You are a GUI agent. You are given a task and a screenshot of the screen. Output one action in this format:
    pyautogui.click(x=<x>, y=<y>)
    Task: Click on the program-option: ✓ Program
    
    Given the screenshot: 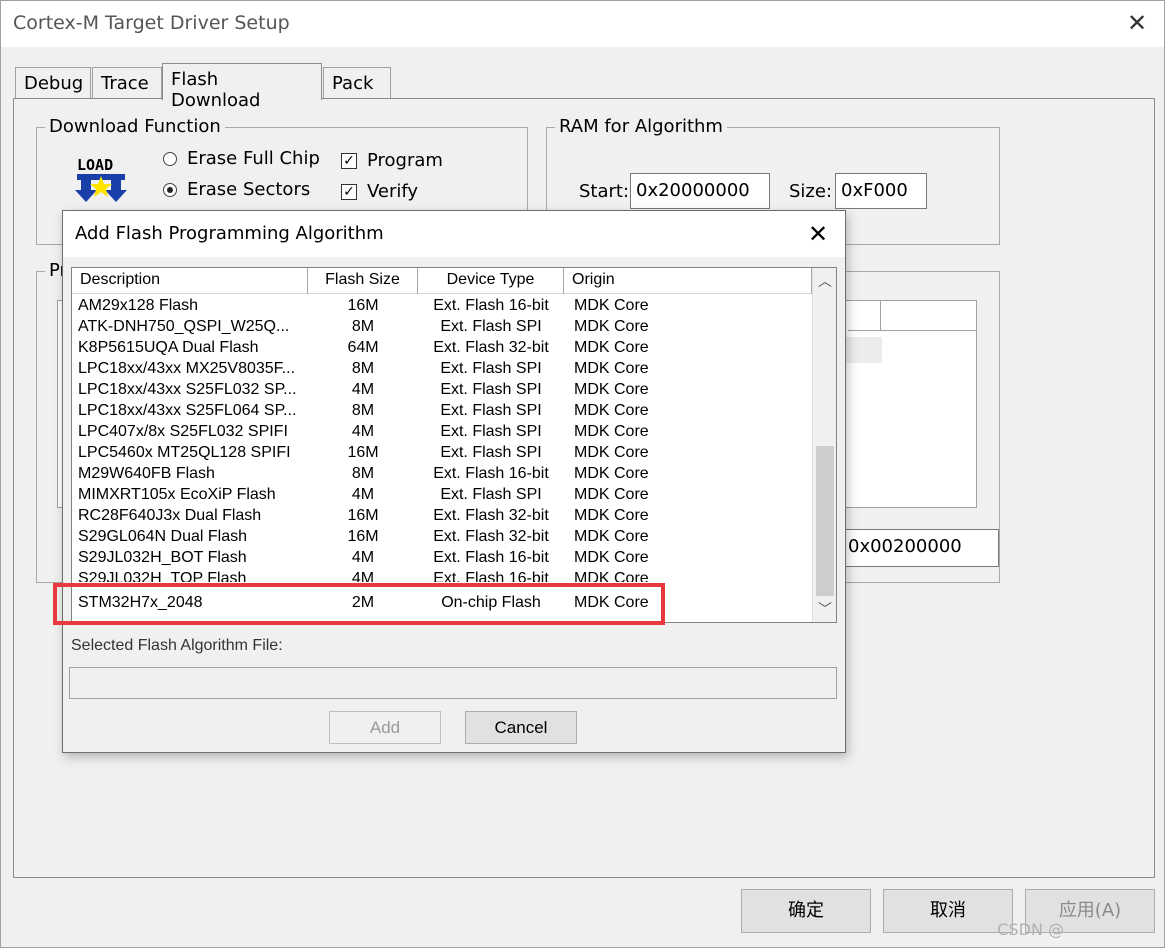 What is the action you would take?
    pyautogui.click(x=392, y=160)
    